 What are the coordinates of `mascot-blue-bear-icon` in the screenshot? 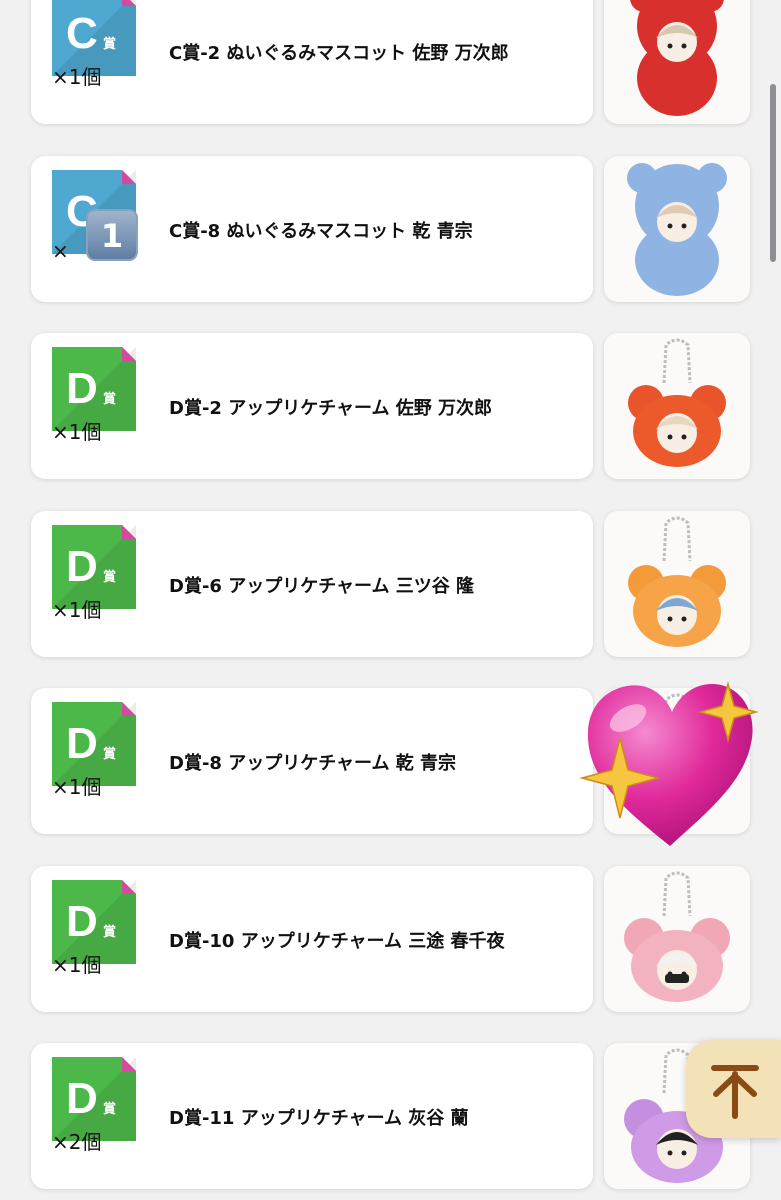 It's located at (677, 229).